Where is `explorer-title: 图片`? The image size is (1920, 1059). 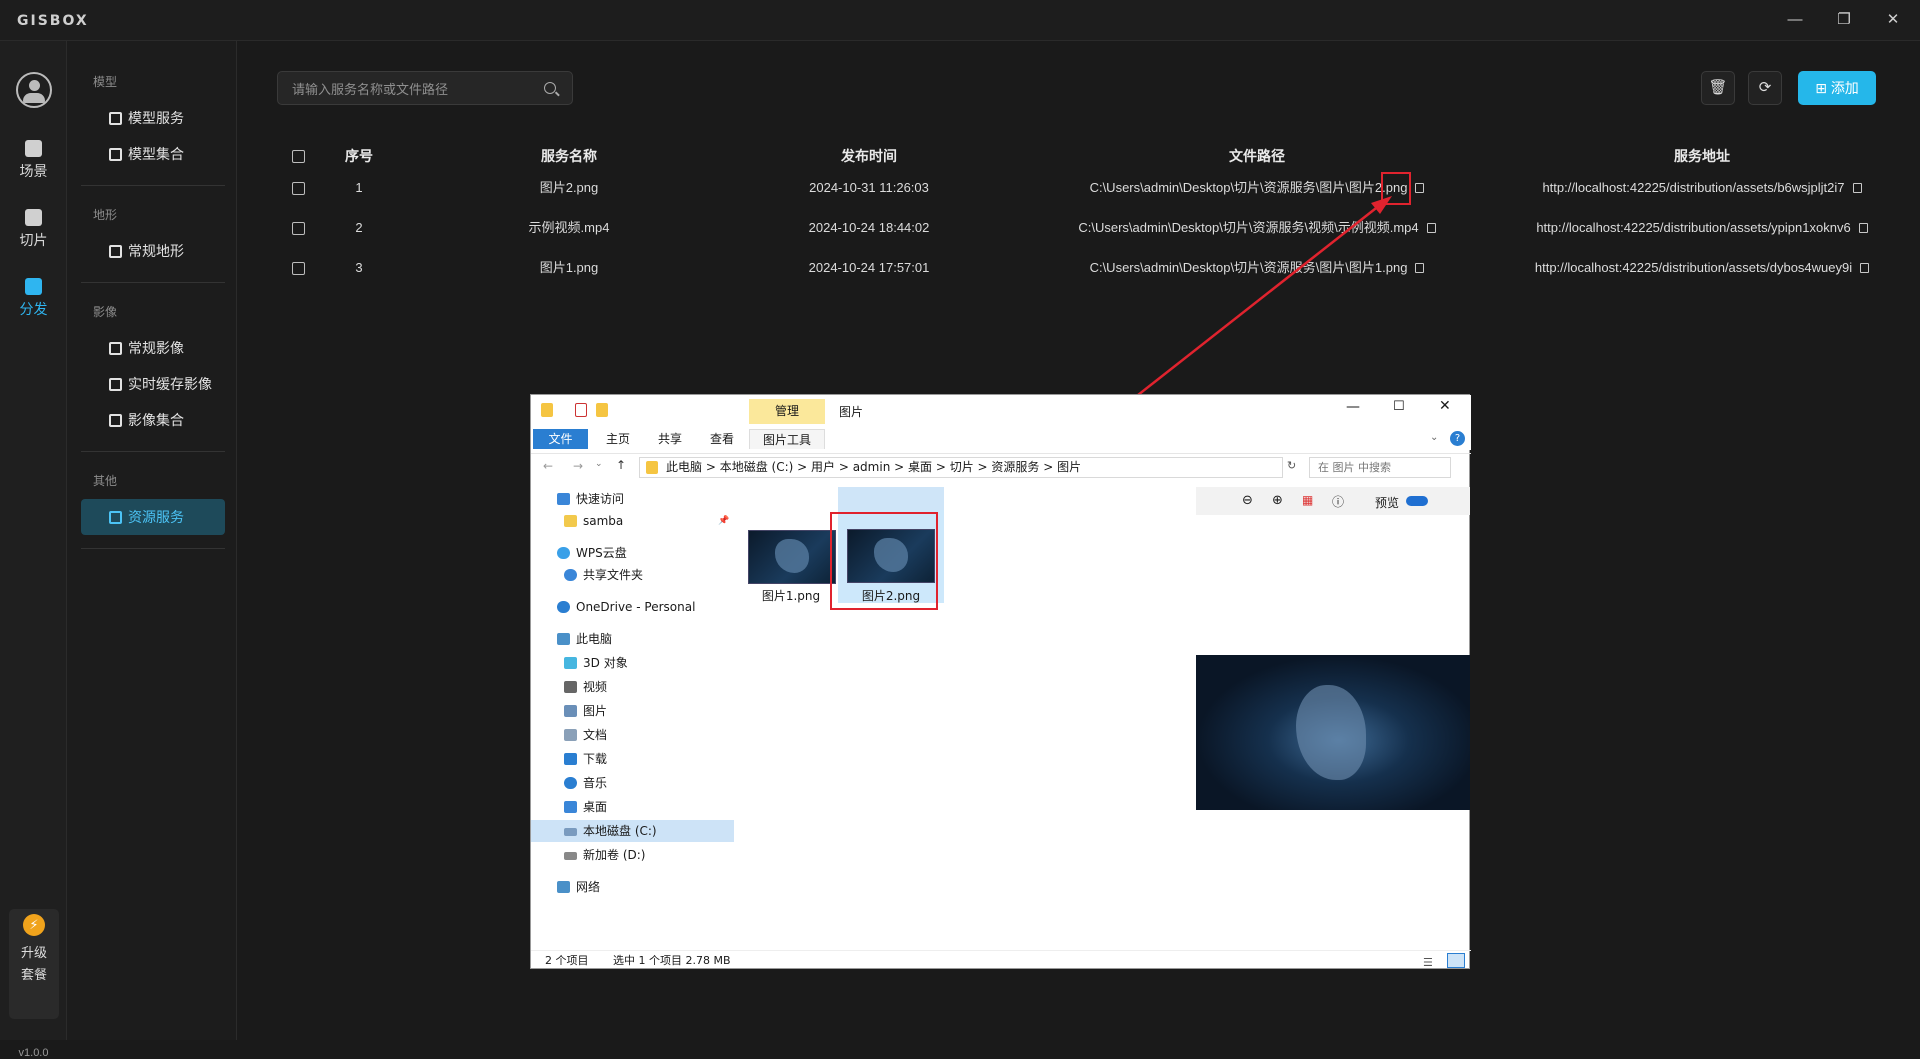 explorer-title: 图片 is located at coordinates (851, 412).